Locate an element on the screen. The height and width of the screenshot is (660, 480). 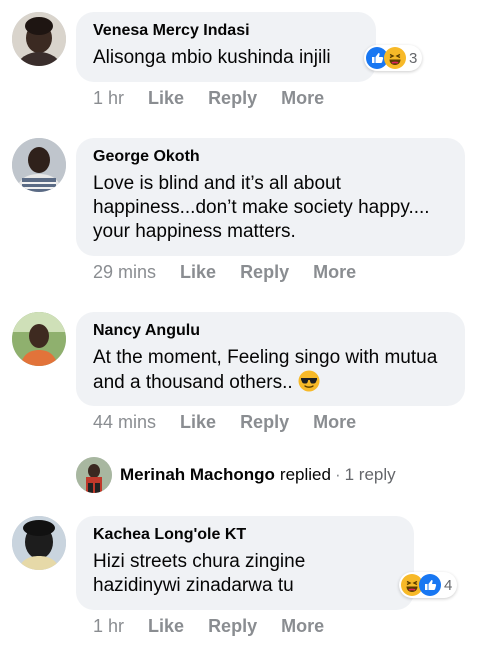
reaction-summary: 3 is located at coordinates (393, 58).